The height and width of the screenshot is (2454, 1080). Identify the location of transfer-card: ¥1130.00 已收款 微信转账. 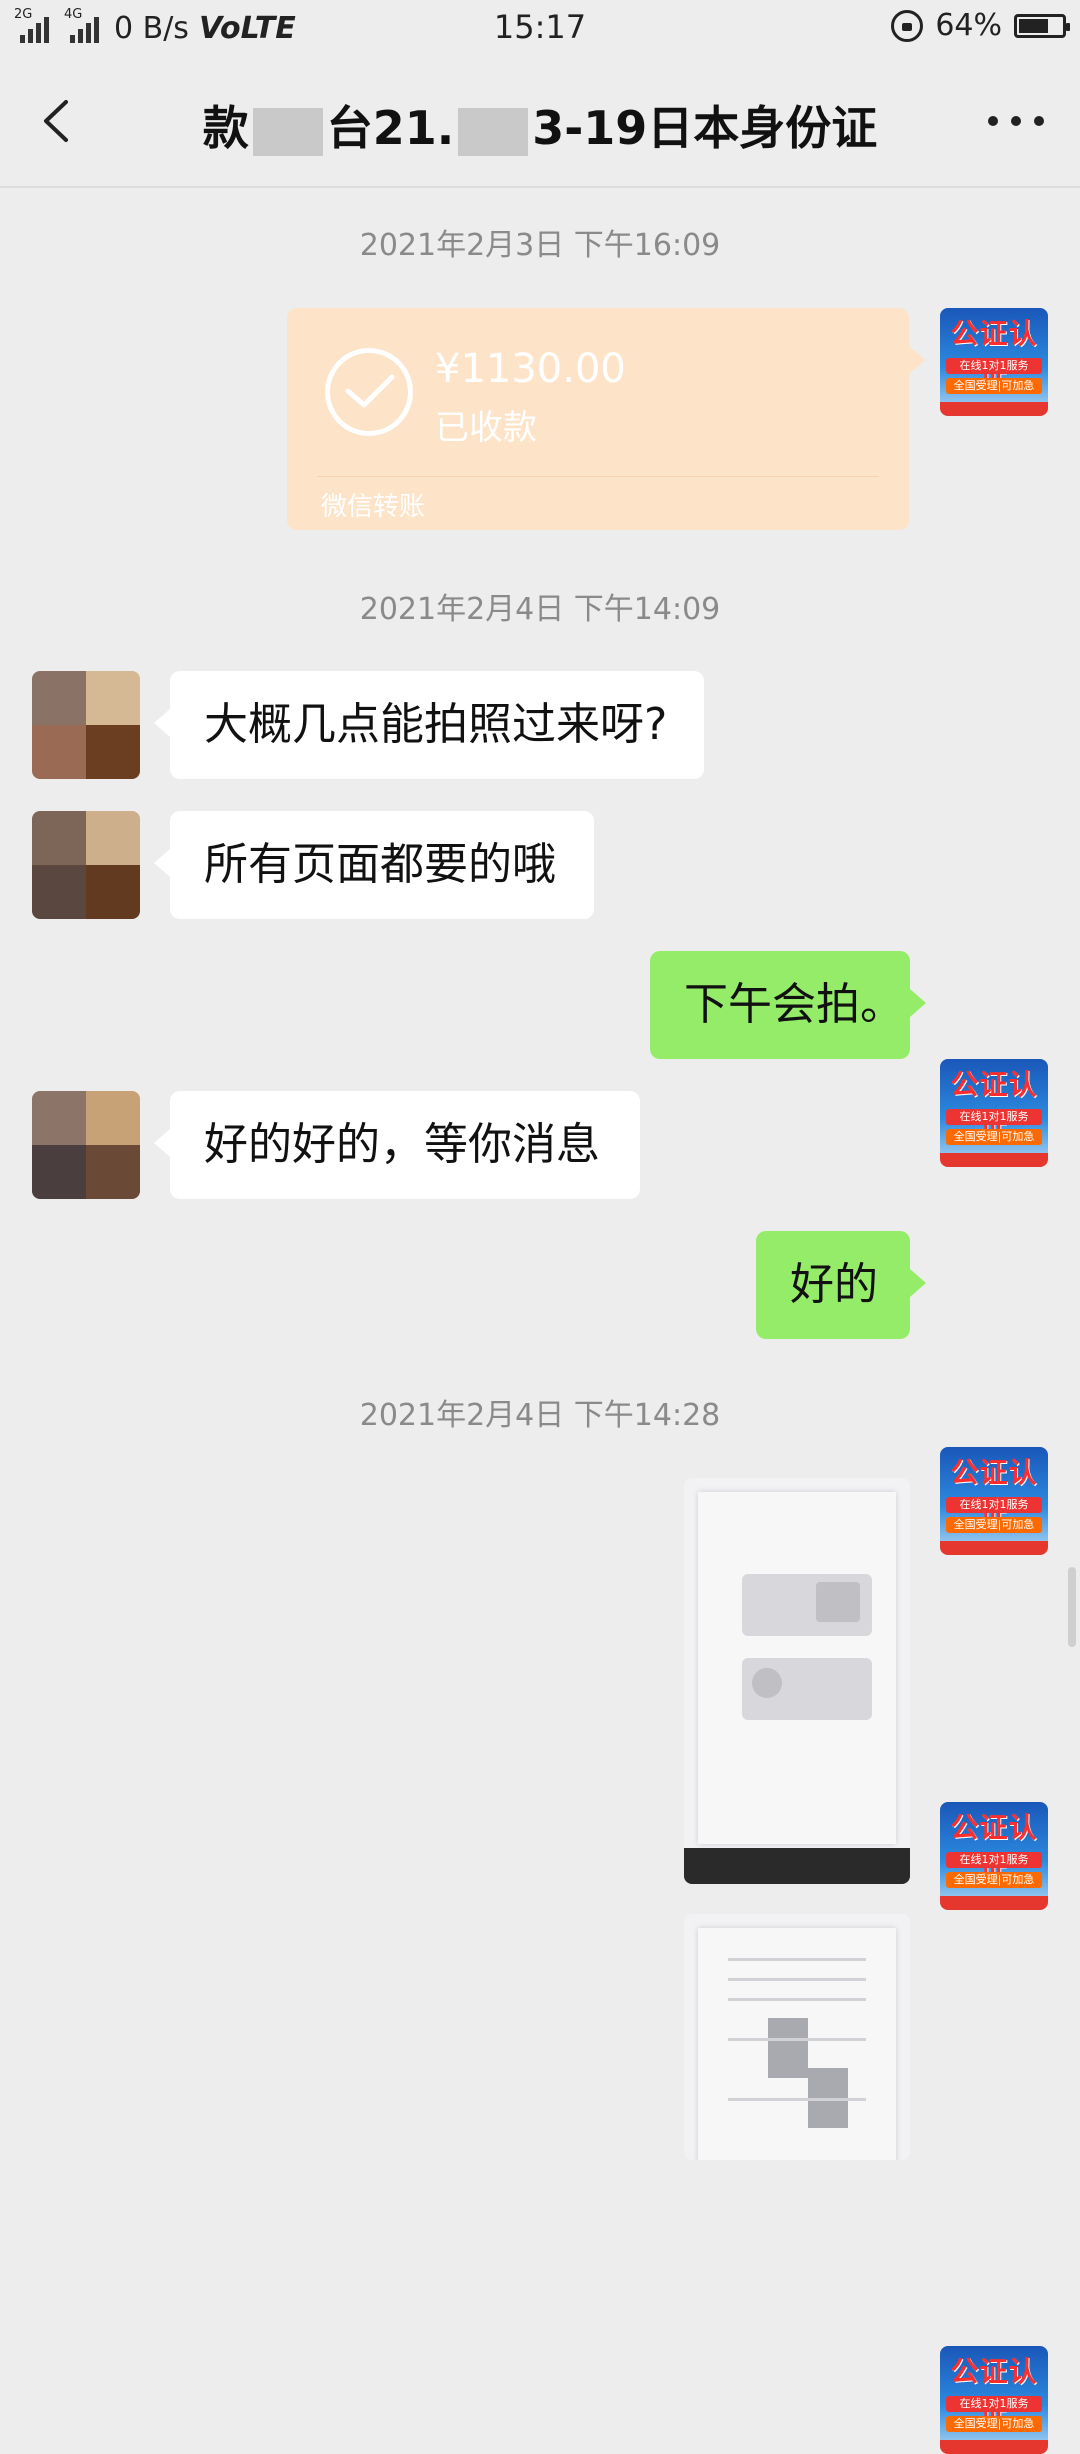
(606, 419).